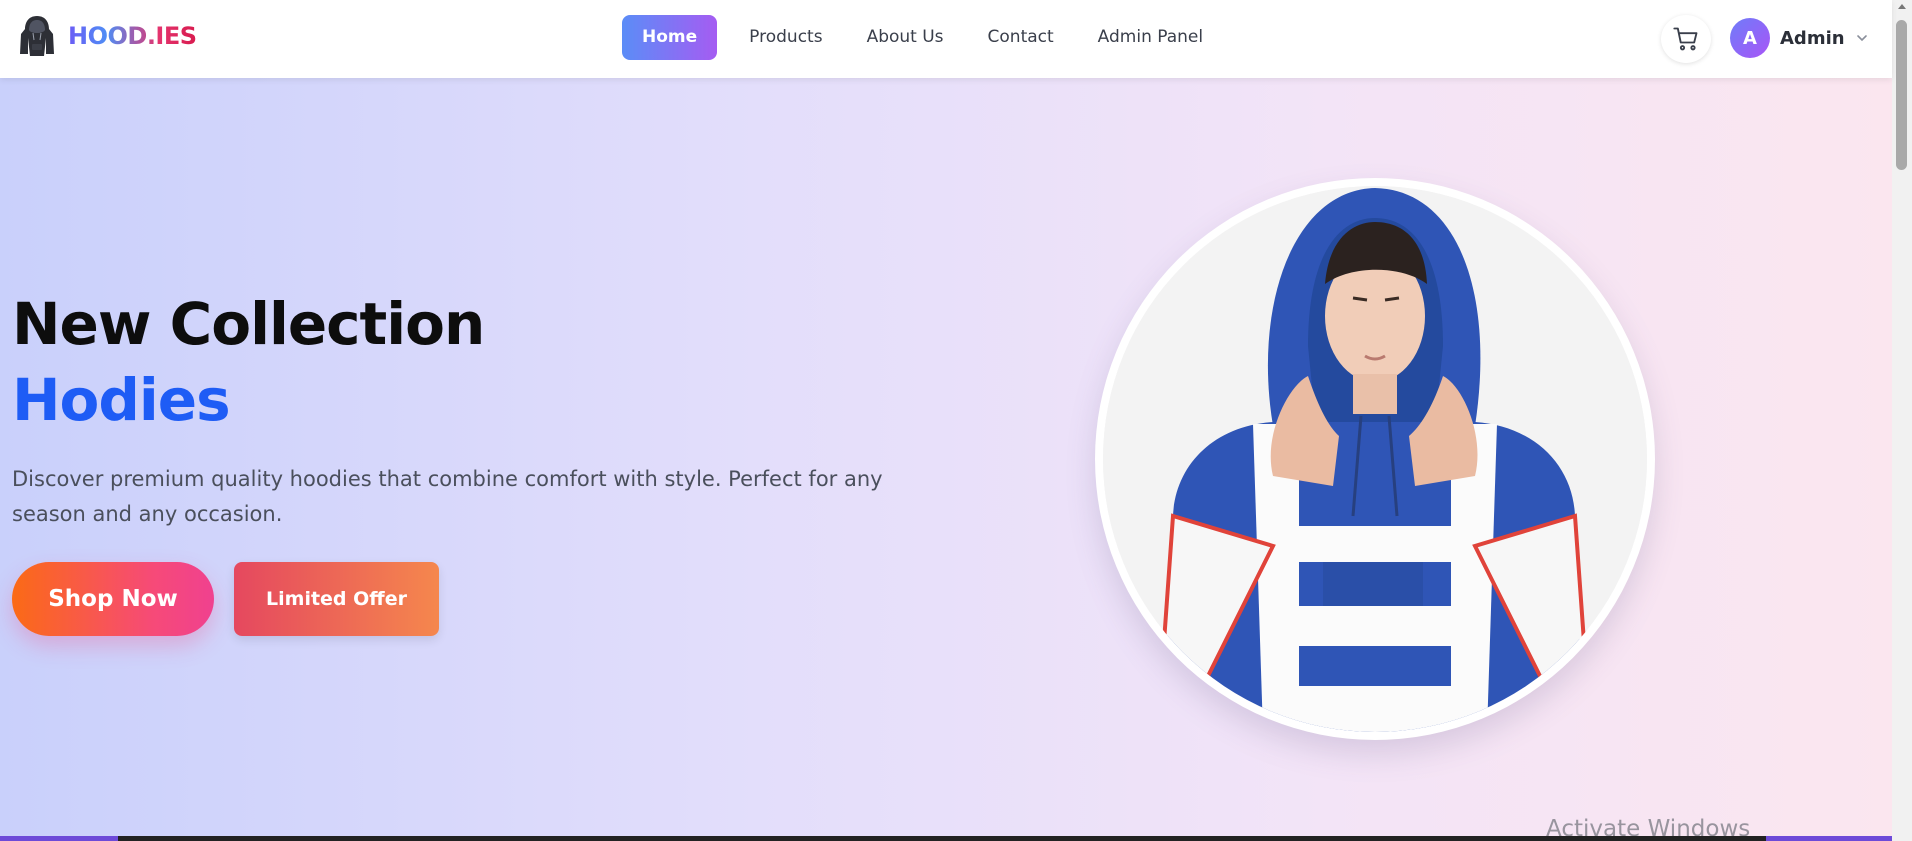 The width and height of the screenshot is (1912, 841). What do you see at coordinates (1901, 95) in the screenshot?
I see `scroll-thumb` at bounding box center [1901, 95].